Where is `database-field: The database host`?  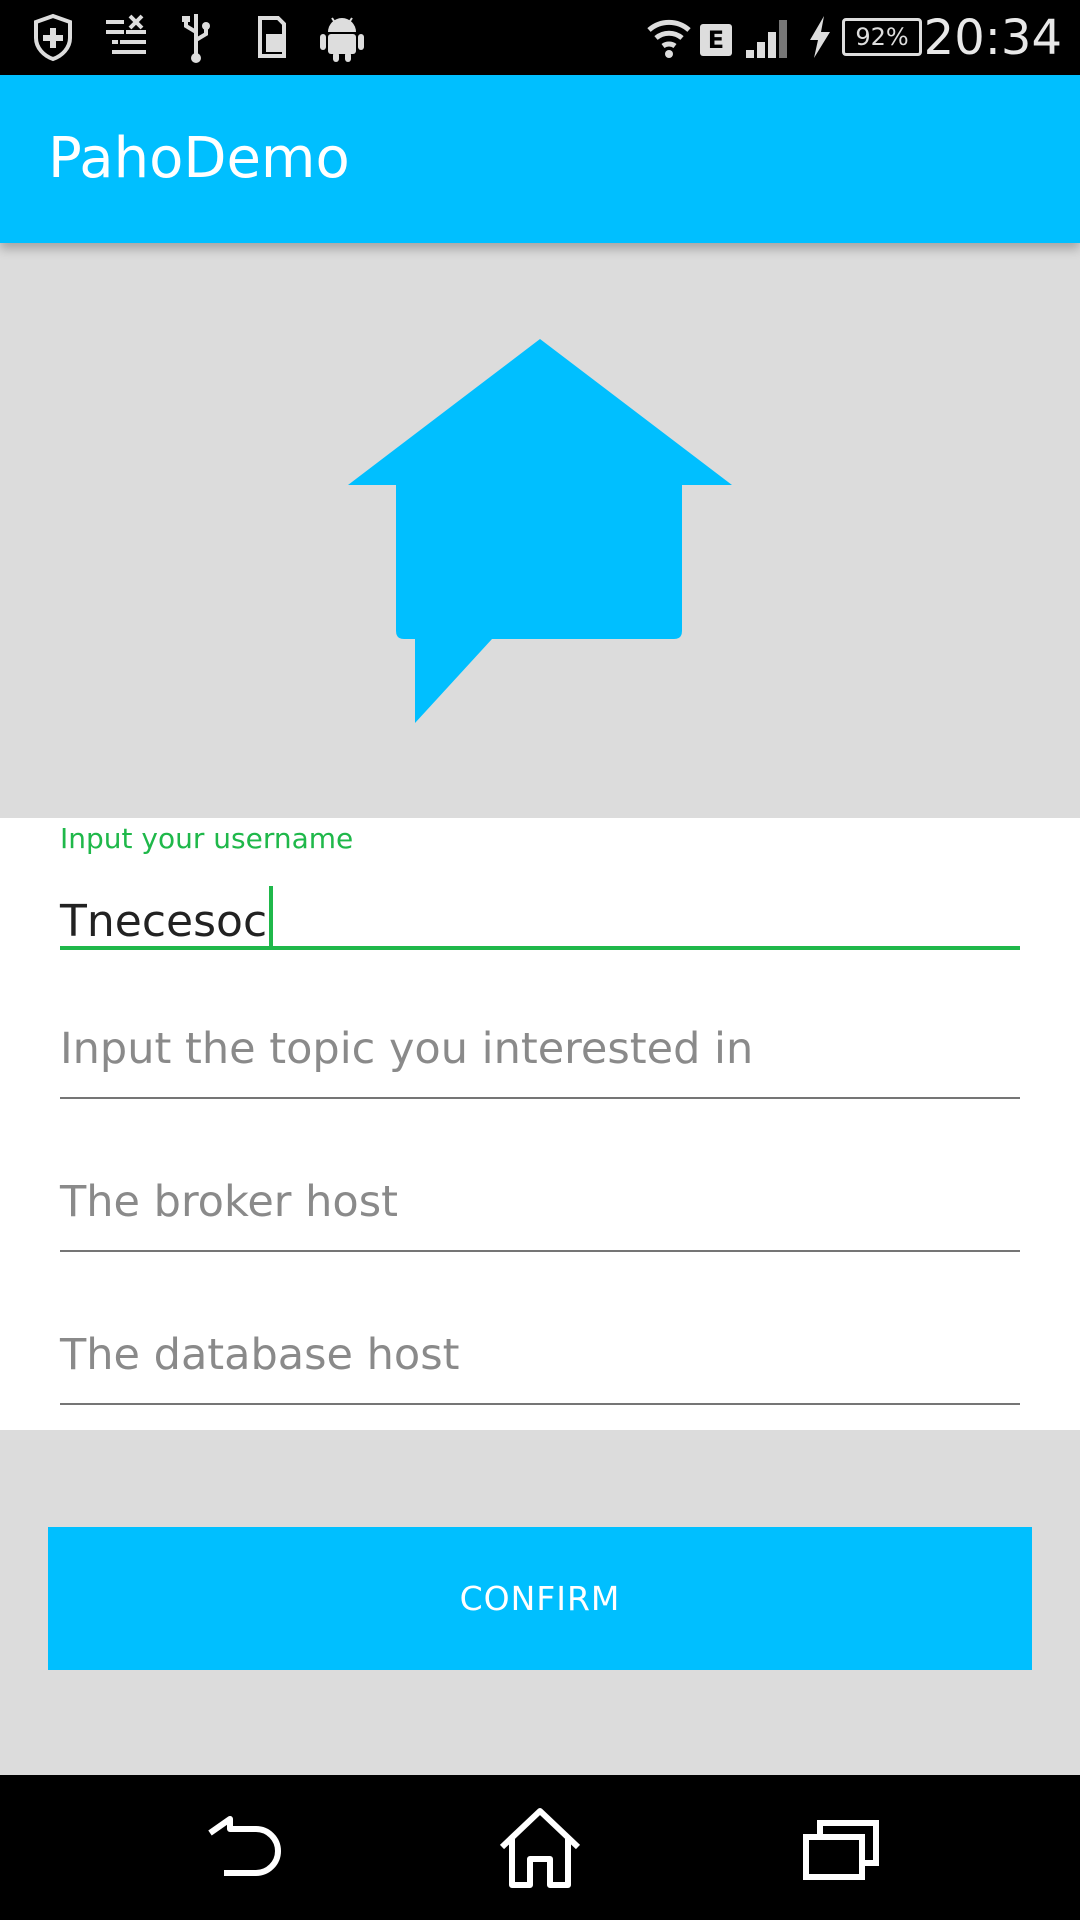
database-field: The database host is located at coordinates (540, 1364).